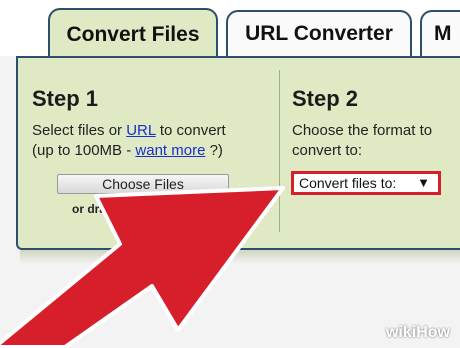 This screenshot has height=348, width=460. I want to click on want-more-link: want more, so click(170, 150).